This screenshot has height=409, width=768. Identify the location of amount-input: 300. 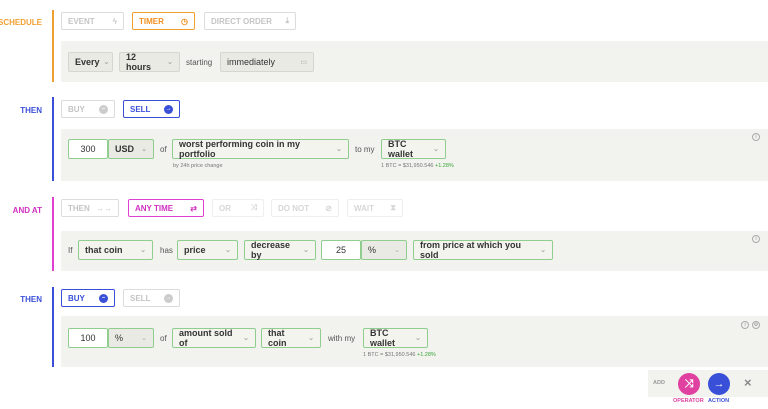
(88, 149).